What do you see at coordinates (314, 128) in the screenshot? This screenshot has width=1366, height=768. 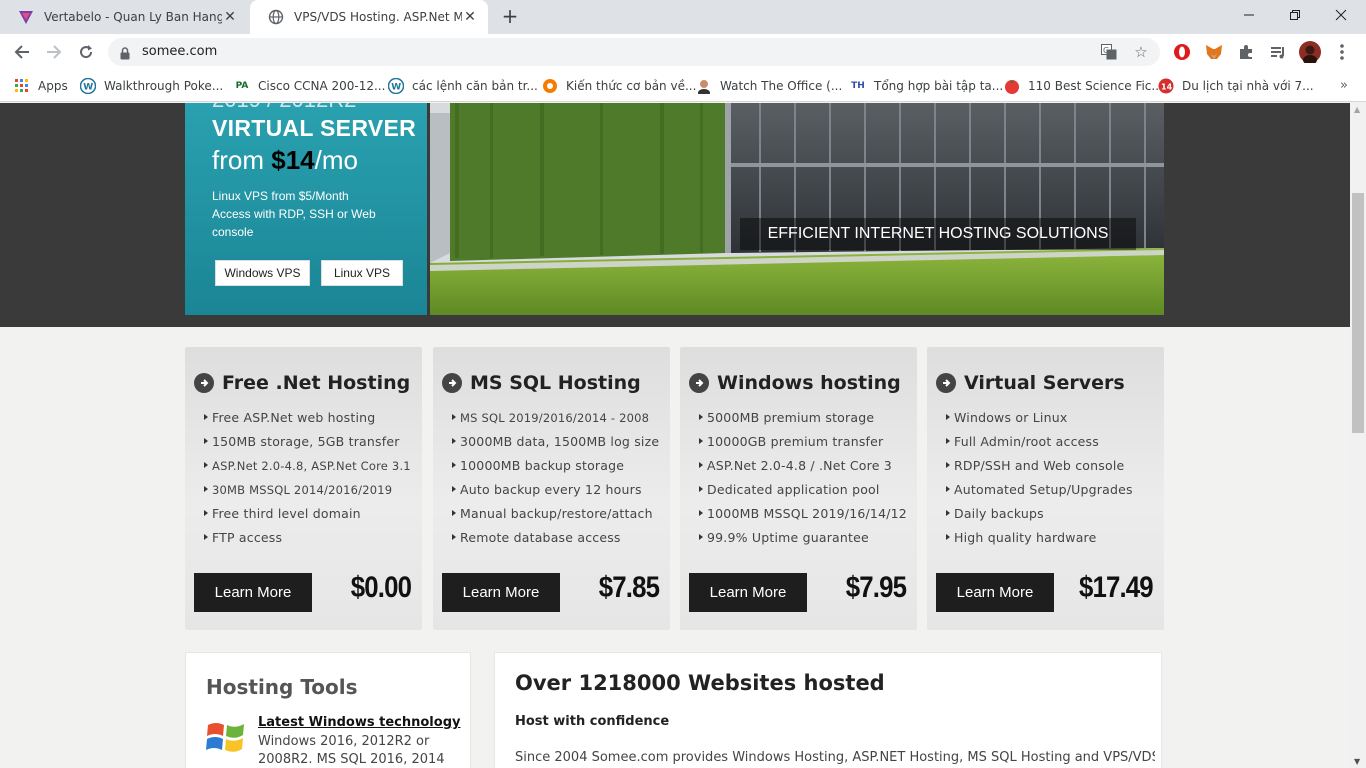 I see `promo-heading: VIRTUAL SERVER` at bounding box center [314, 128].